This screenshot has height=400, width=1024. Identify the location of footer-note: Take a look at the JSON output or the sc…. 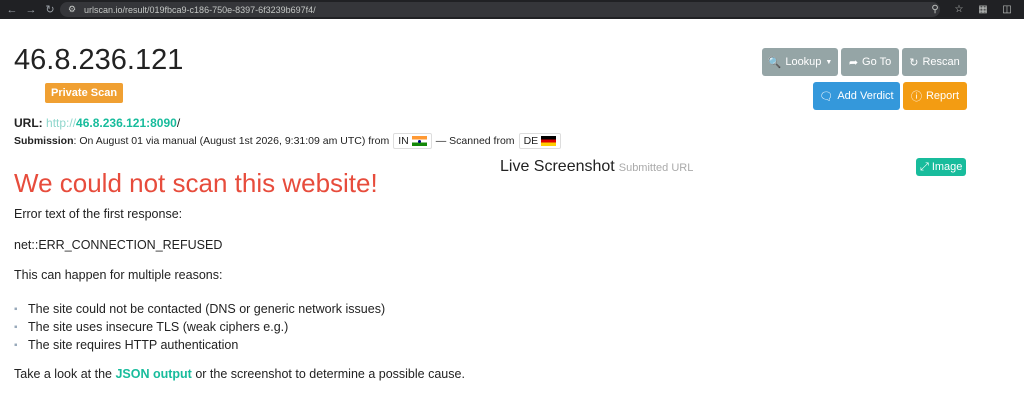
(239, 374).